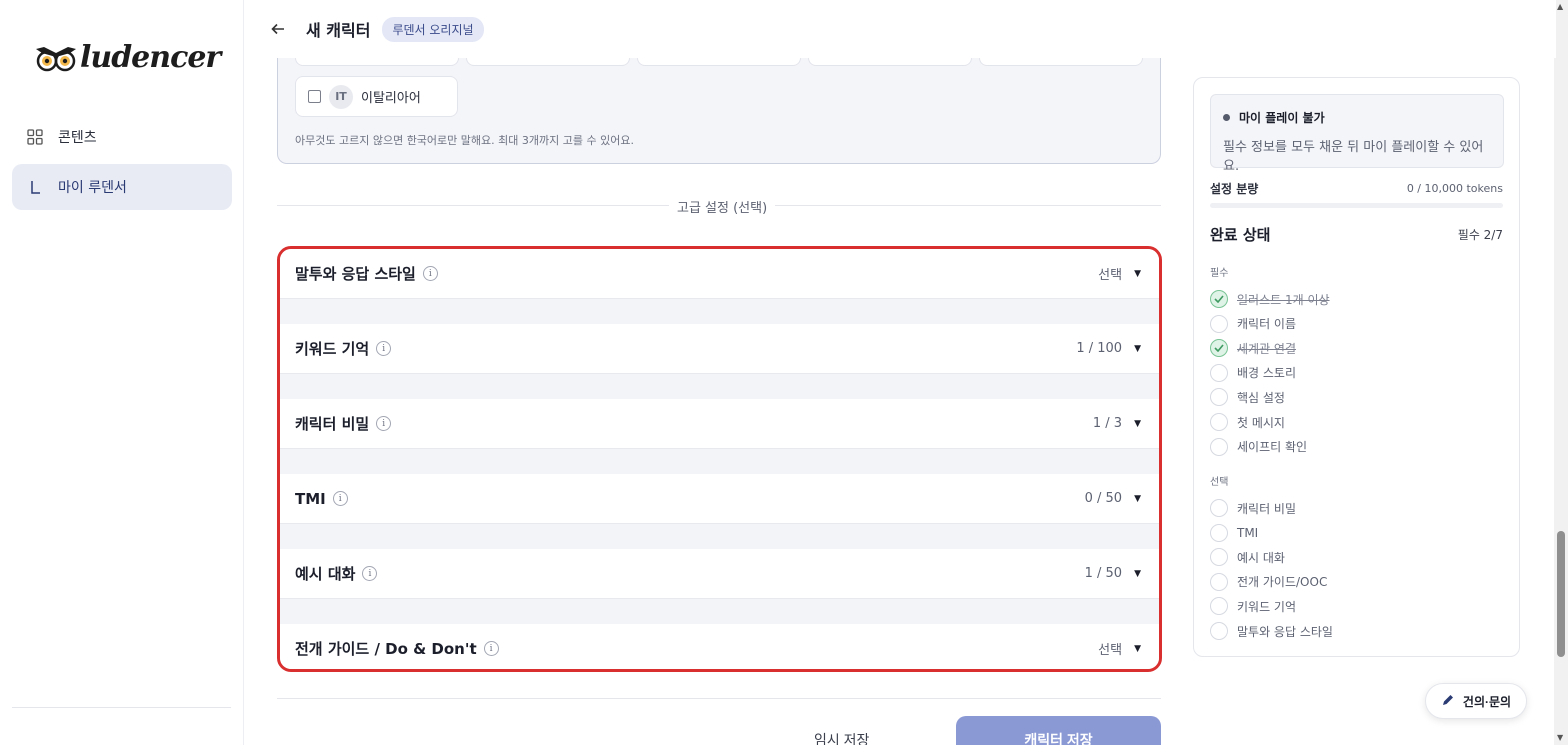 This screenshot has height=745, width=1568. What do you see at coordinates (1267, 508) in the screenshot?
I see `checklist-item-label: 캐릭터 비밀` at bounding box center [1267, 508].